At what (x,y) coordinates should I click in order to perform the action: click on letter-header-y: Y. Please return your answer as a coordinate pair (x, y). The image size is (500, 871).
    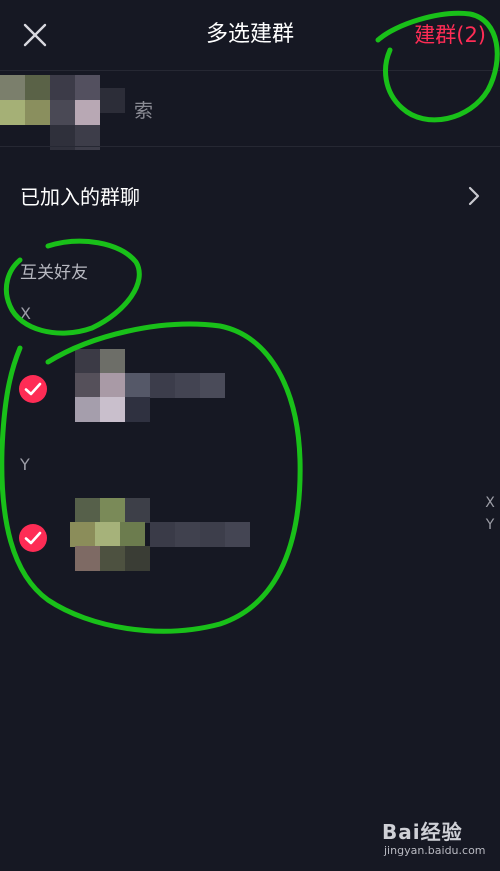
    Looking at the image, I should click on (25, 464).